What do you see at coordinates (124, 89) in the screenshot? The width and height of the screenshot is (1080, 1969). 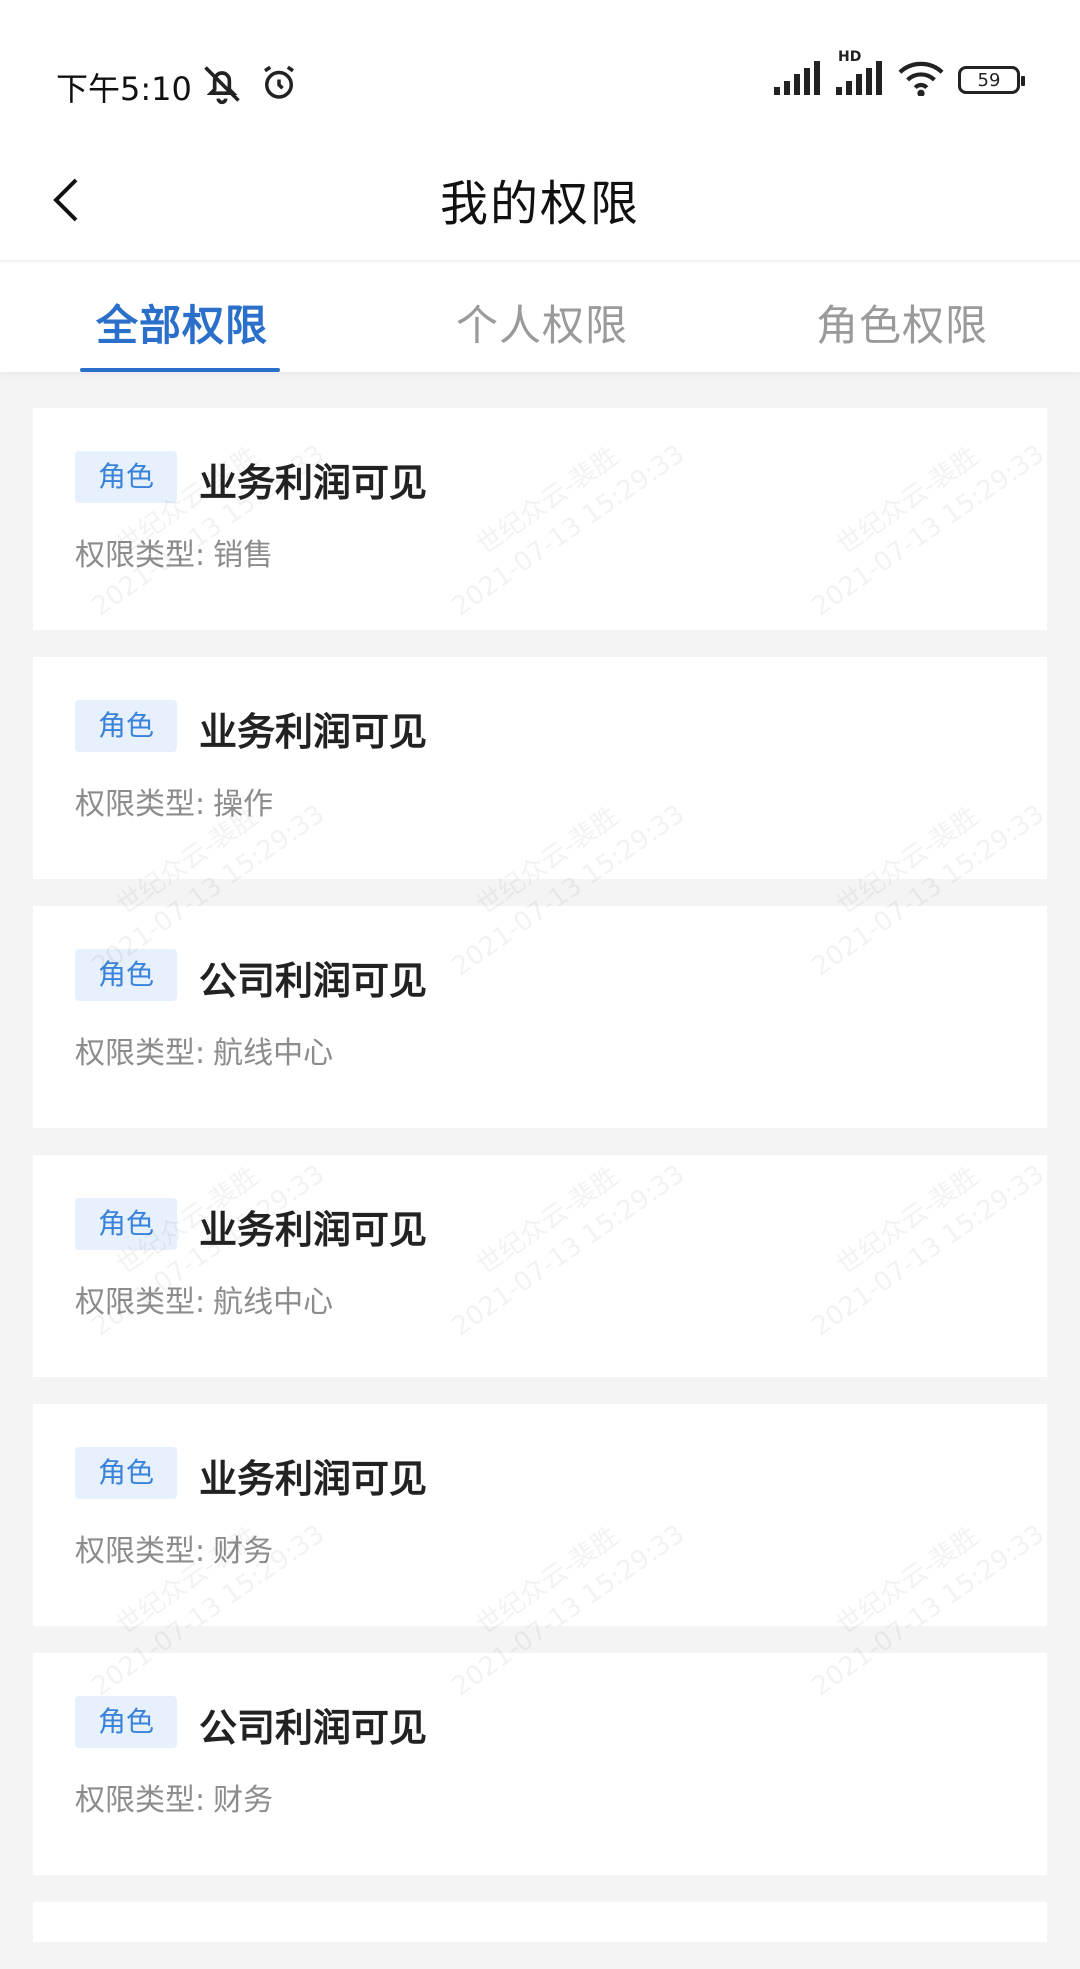 I see `status-time: 下午5:10` at bounding box center [124, 89].